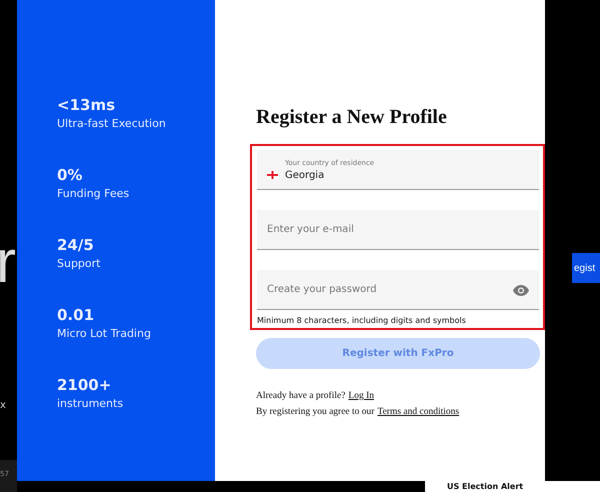 The height and width of the screenshot is (492, 600). Describe the element at coordinates (8, 262) in the screenshot. I see `backdrop-heading: r` at that location.